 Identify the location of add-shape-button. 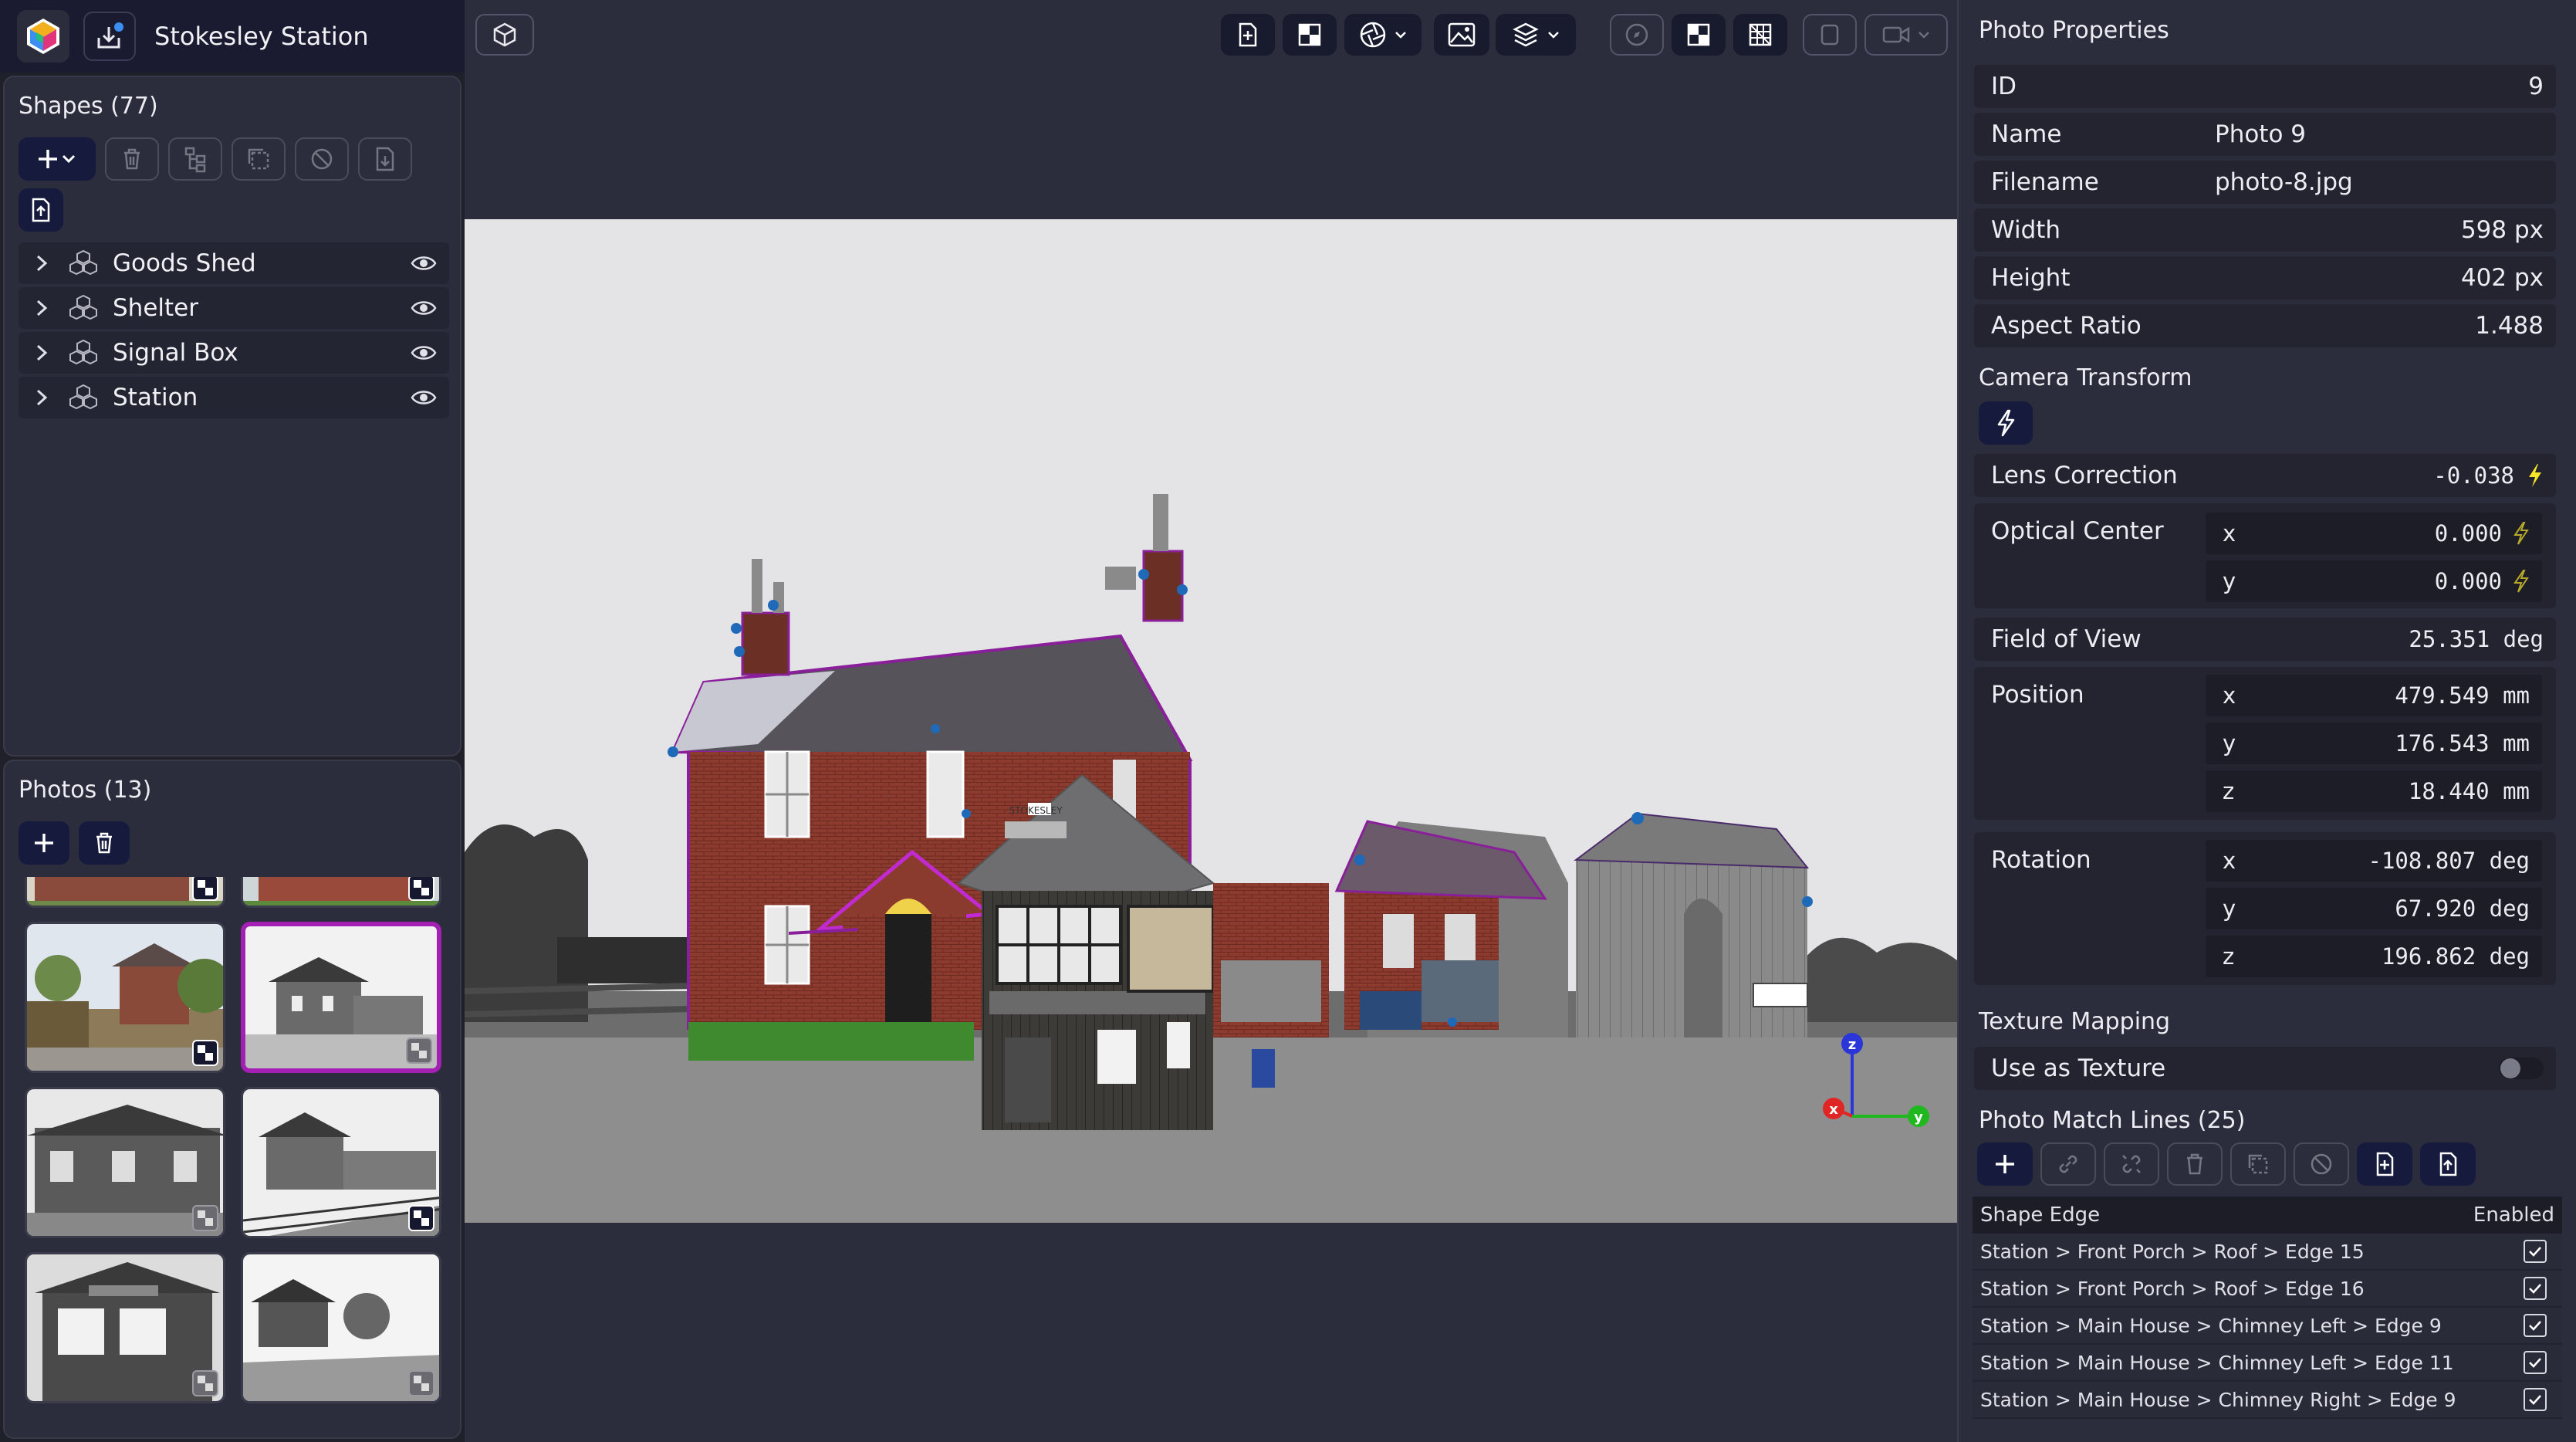
(57, 159).